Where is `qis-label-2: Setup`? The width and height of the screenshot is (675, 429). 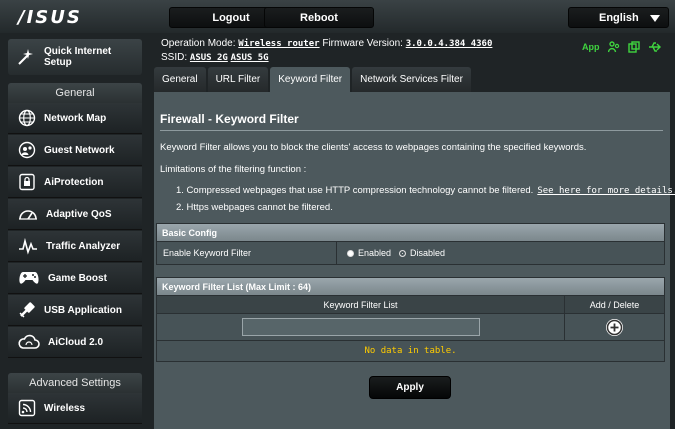
qis-label-2: Setup is located at coordinates (58, 62).